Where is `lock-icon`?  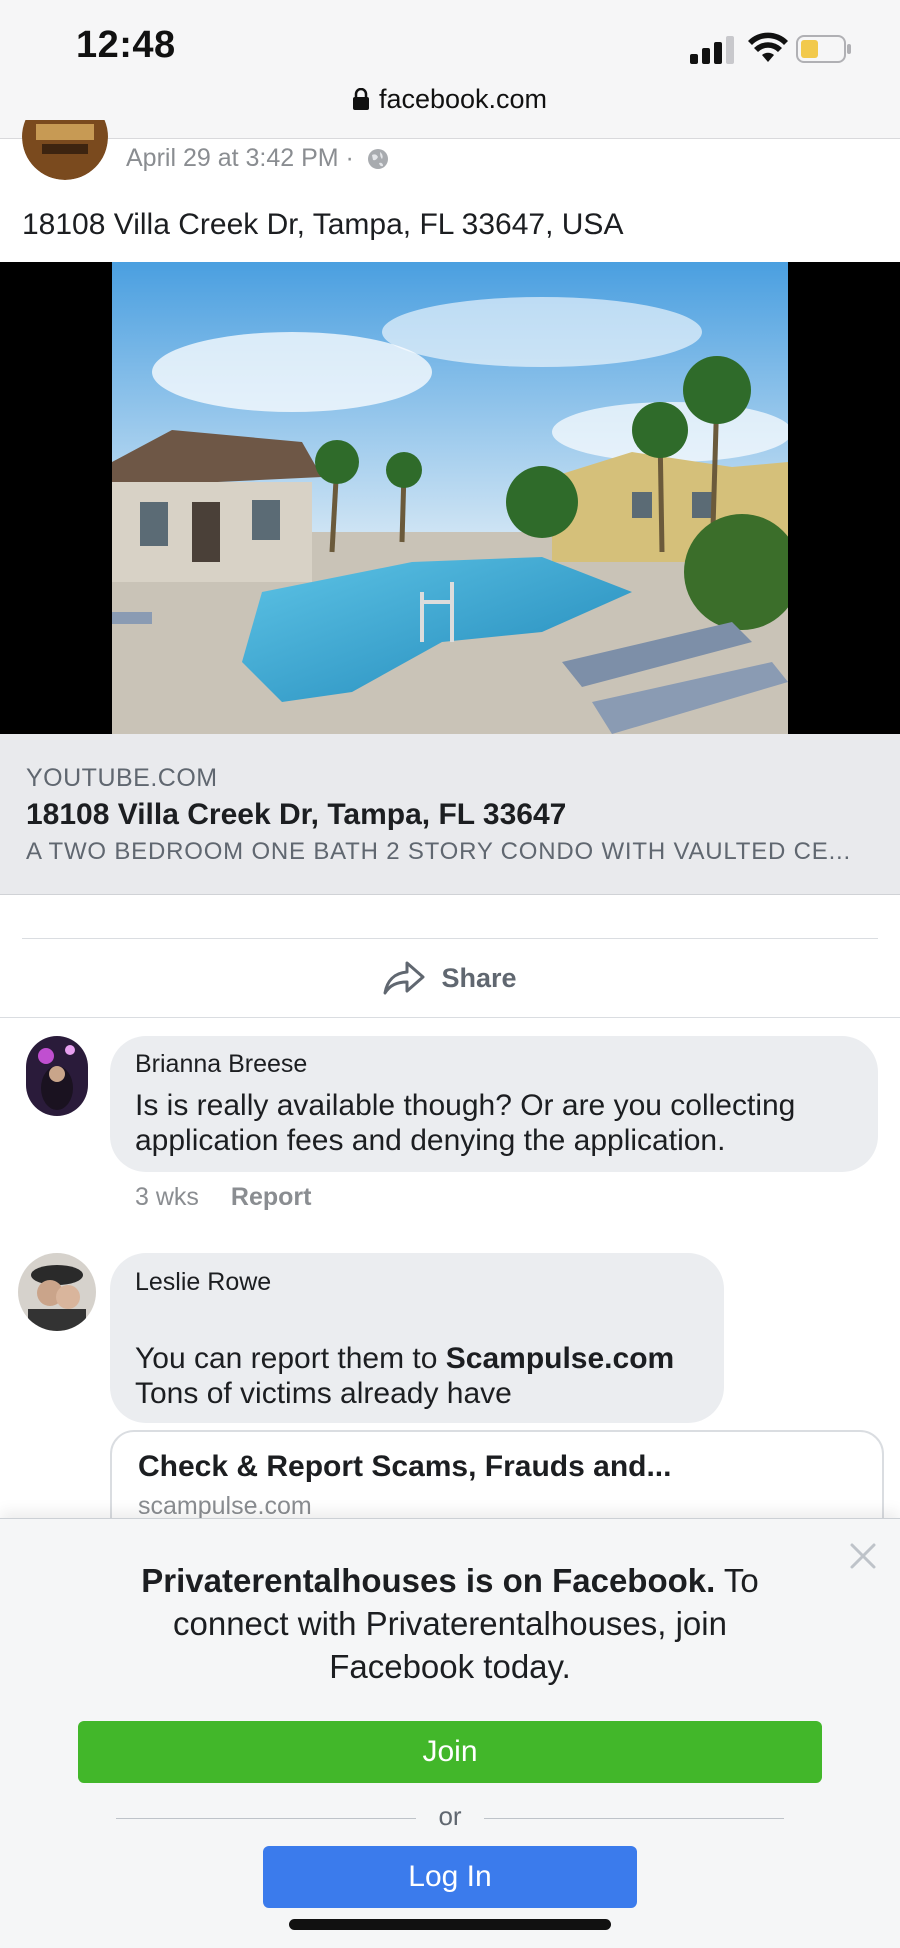 lock-icon is located at coordinates (360, 99).